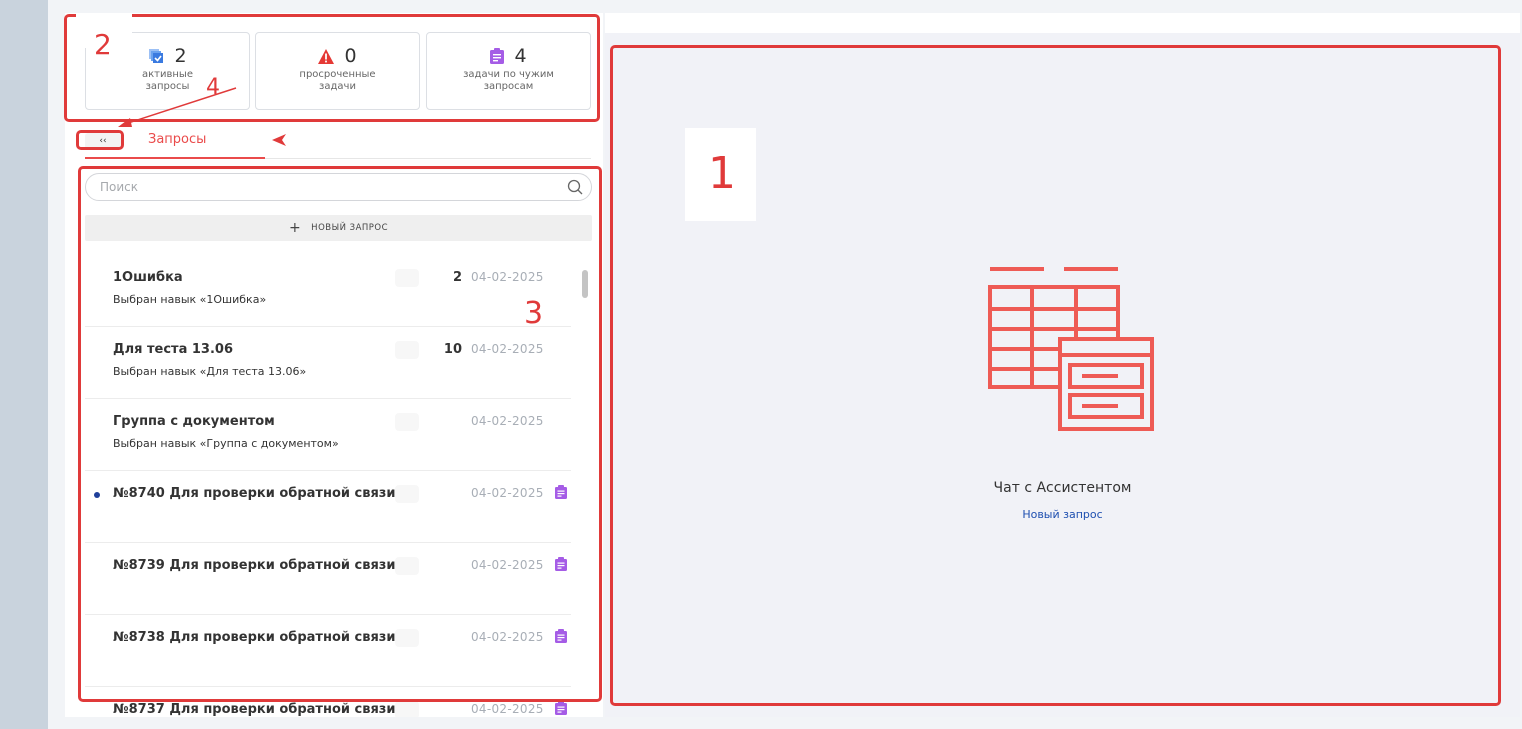 This screenshot has width=1522, height=729. What do you see at coordinates (407, 709) in the screenshot?
I see `request-placeholder-chip` at bounding box center [407, 709].